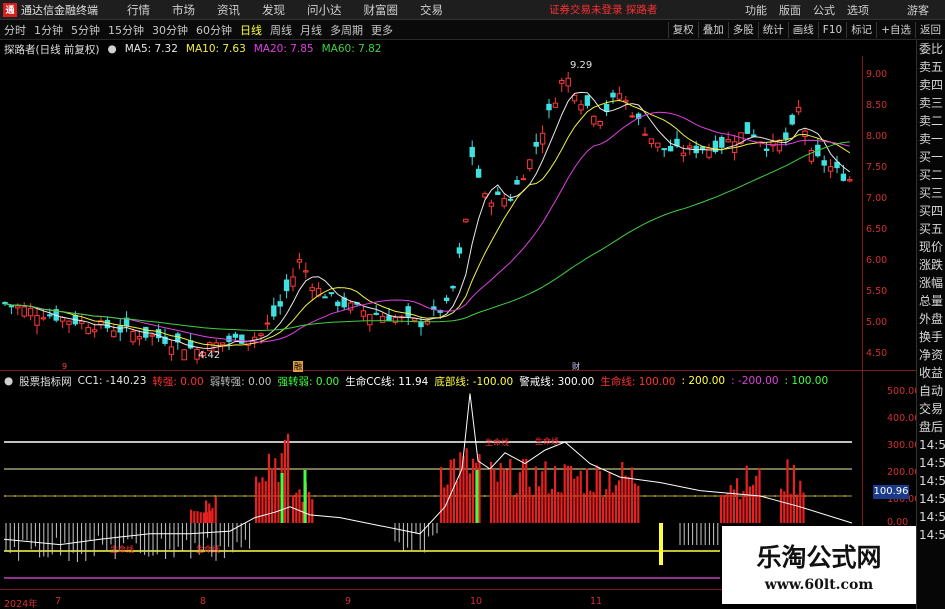 The width and height of the screenshot is (945, 609). What do you see at coordinates (703, 381) in the screenshot?
I see `line-200-label: : 200.00` at bounding box center [703, 381].